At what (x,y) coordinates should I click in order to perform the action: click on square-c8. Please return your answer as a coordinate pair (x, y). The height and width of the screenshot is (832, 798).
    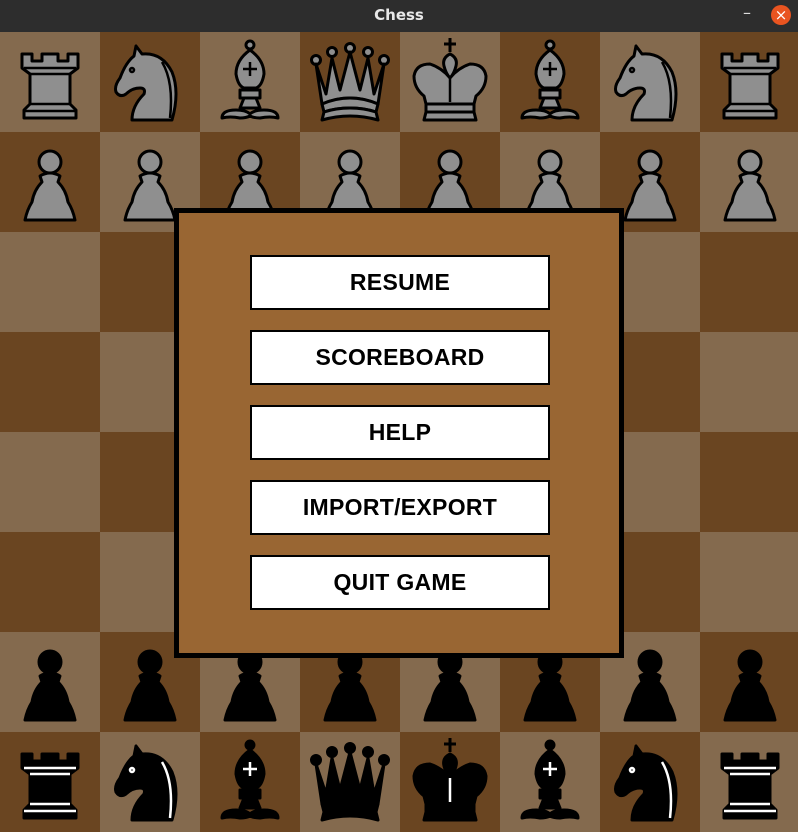
    Looking at the image, I should click on (250, 82).